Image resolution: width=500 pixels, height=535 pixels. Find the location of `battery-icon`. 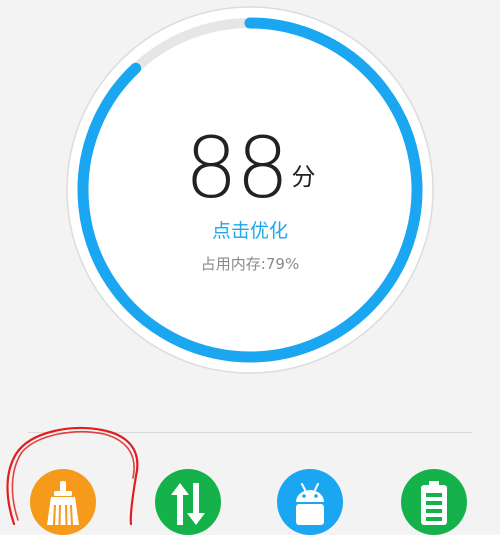

battery-icon is located at coordinates (434, 503).